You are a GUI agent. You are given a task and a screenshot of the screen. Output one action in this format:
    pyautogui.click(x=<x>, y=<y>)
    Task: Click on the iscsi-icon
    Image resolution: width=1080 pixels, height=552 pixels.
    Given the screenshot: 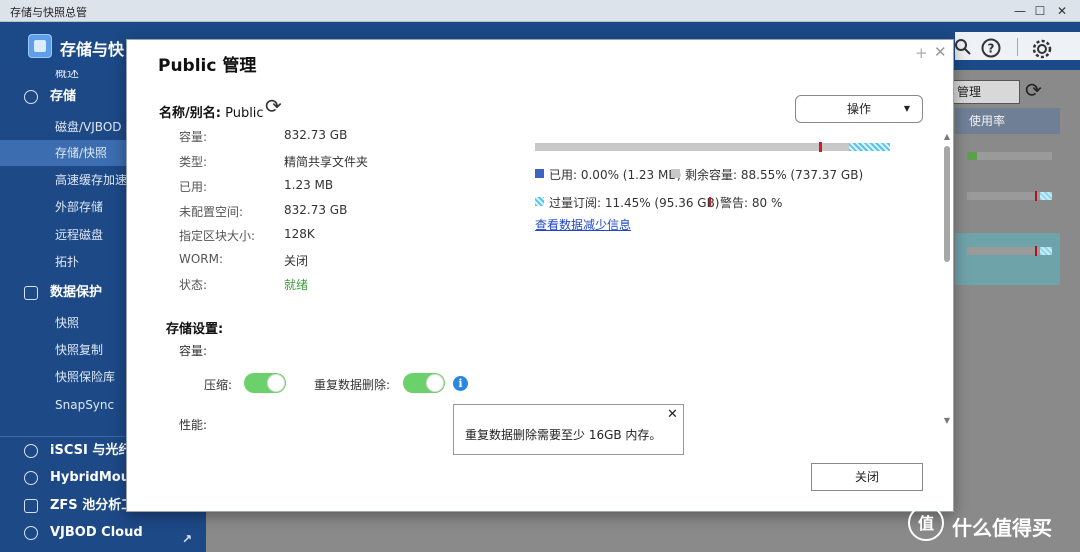 What is the action you would take?
    pyautogui.click(x=31, y=451)
    